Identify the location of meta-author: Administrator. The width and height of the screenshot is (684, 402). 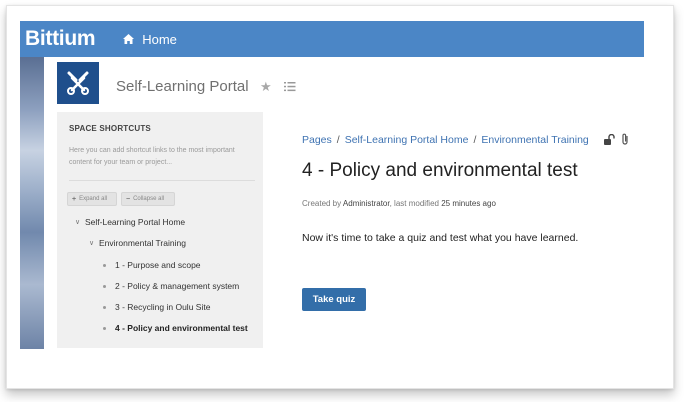
(366, 203).